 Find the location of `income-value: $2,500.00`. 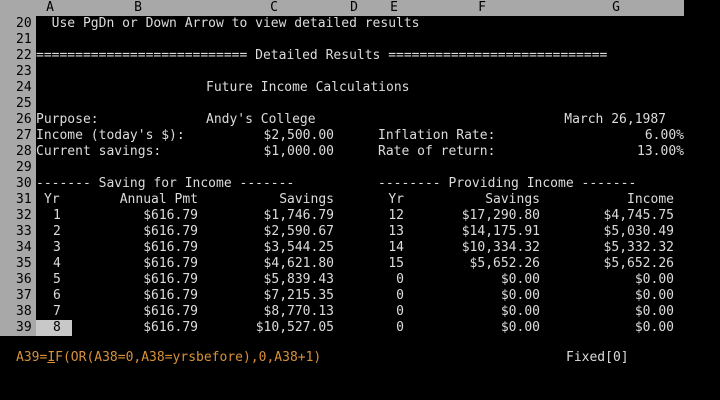

income-value: $2,500.00 is located at coordinates (285, 136).